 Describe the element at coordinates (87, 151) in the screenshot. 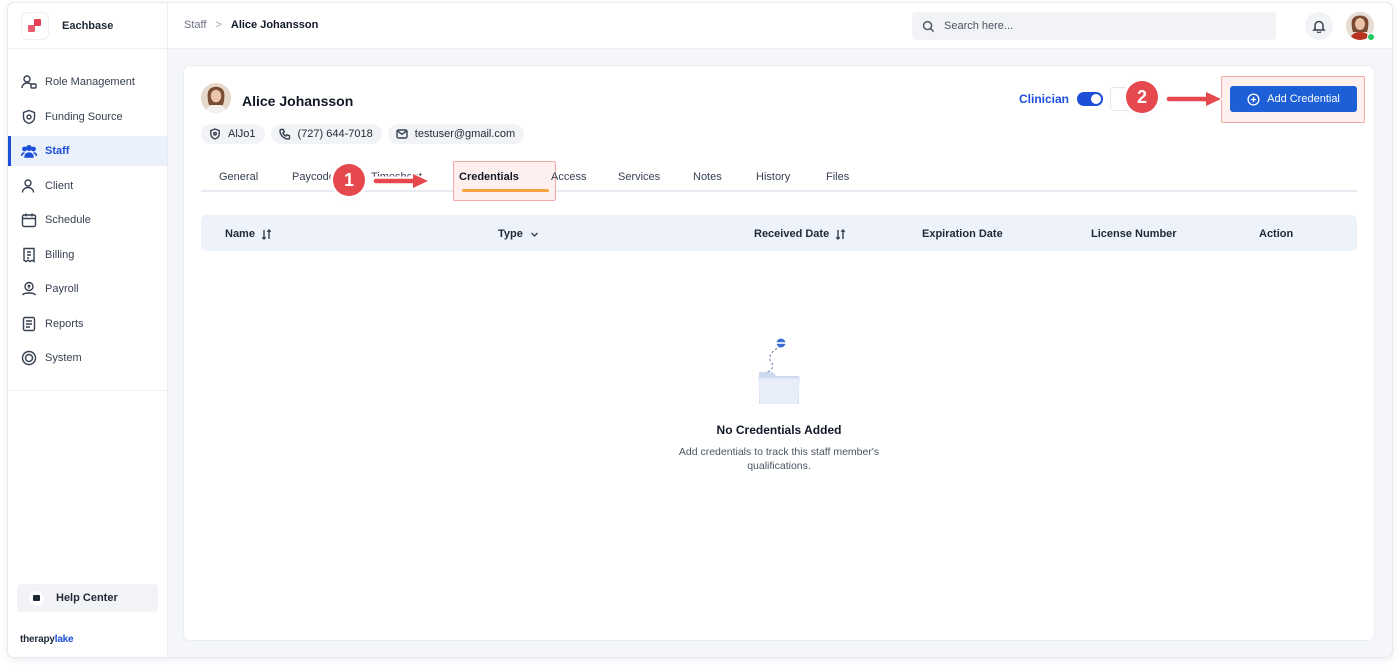

I see `sidebar-item-staff: Staff` at that location.